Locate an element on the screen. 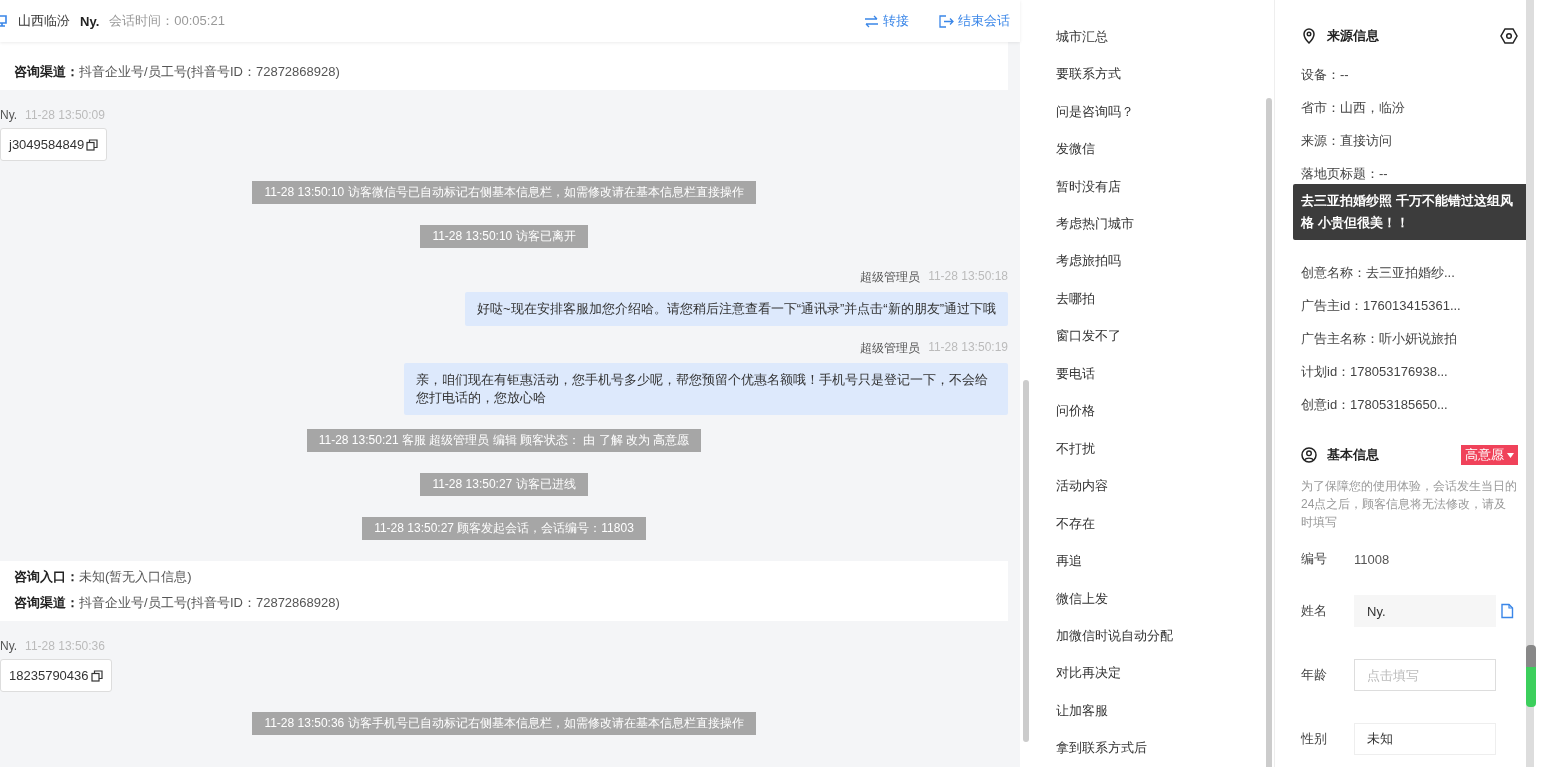  message-text: 18235790436 is located at coordinates (49, 675).